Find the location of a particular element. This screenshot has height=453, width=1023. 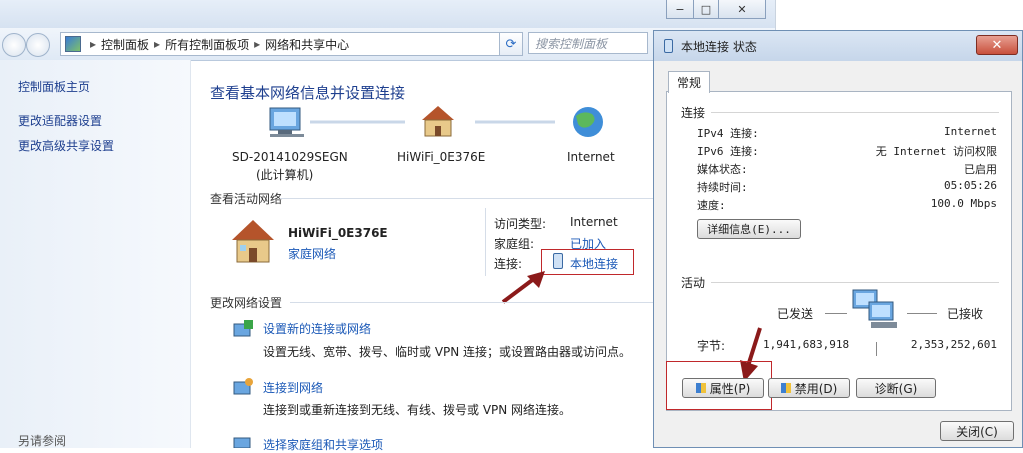

computer-icon is located at coordinates (286, 122).